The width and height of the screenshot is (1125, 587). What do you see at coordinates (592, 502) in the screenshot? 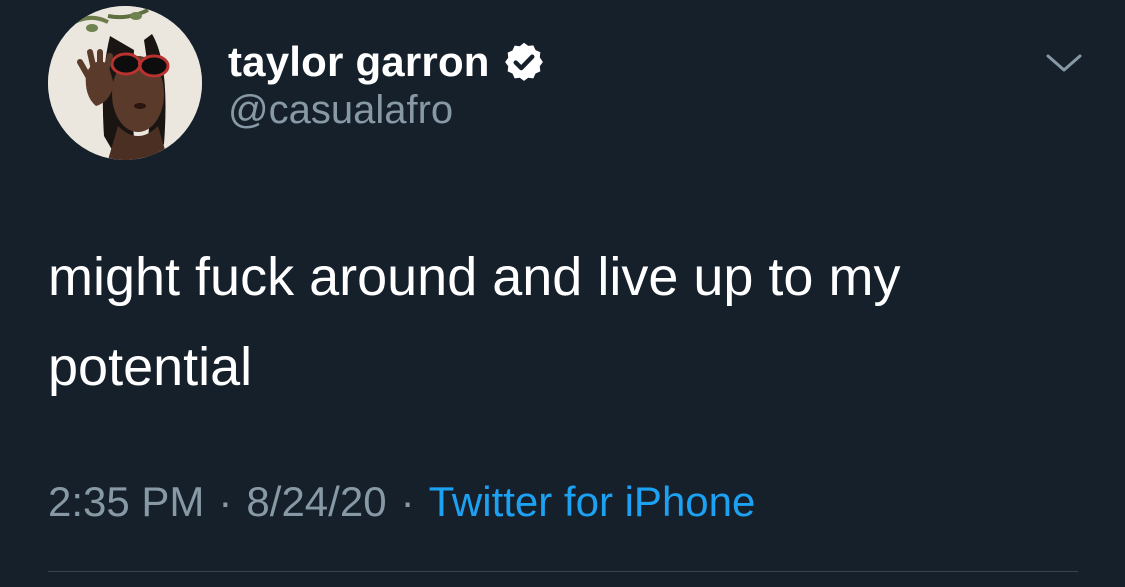
I see `tweet-source-link: Twitter for iPhone` at bounding box center [592, 502].